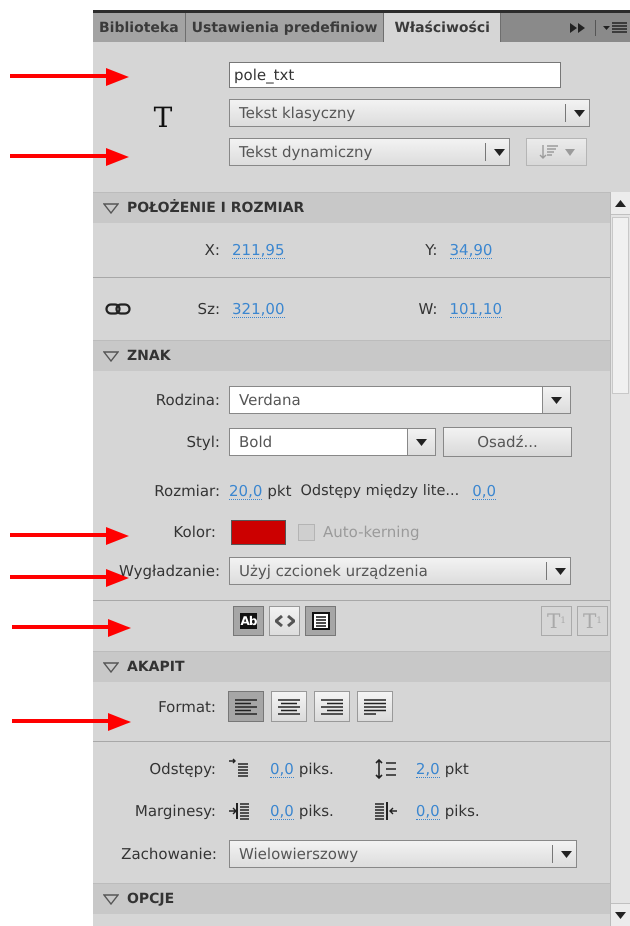  What do you see at coordinates (620, 915) in the screenshot?
I see `scroll-down-icon` at bounding box center [620, 915].